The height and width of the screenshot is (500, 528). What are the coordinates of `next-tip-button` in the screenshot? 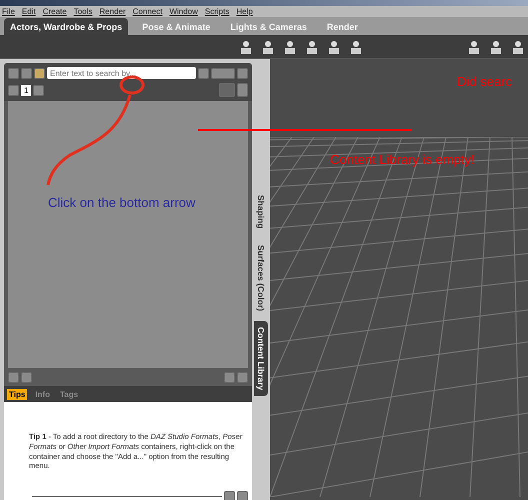 It's located at (242, 495).